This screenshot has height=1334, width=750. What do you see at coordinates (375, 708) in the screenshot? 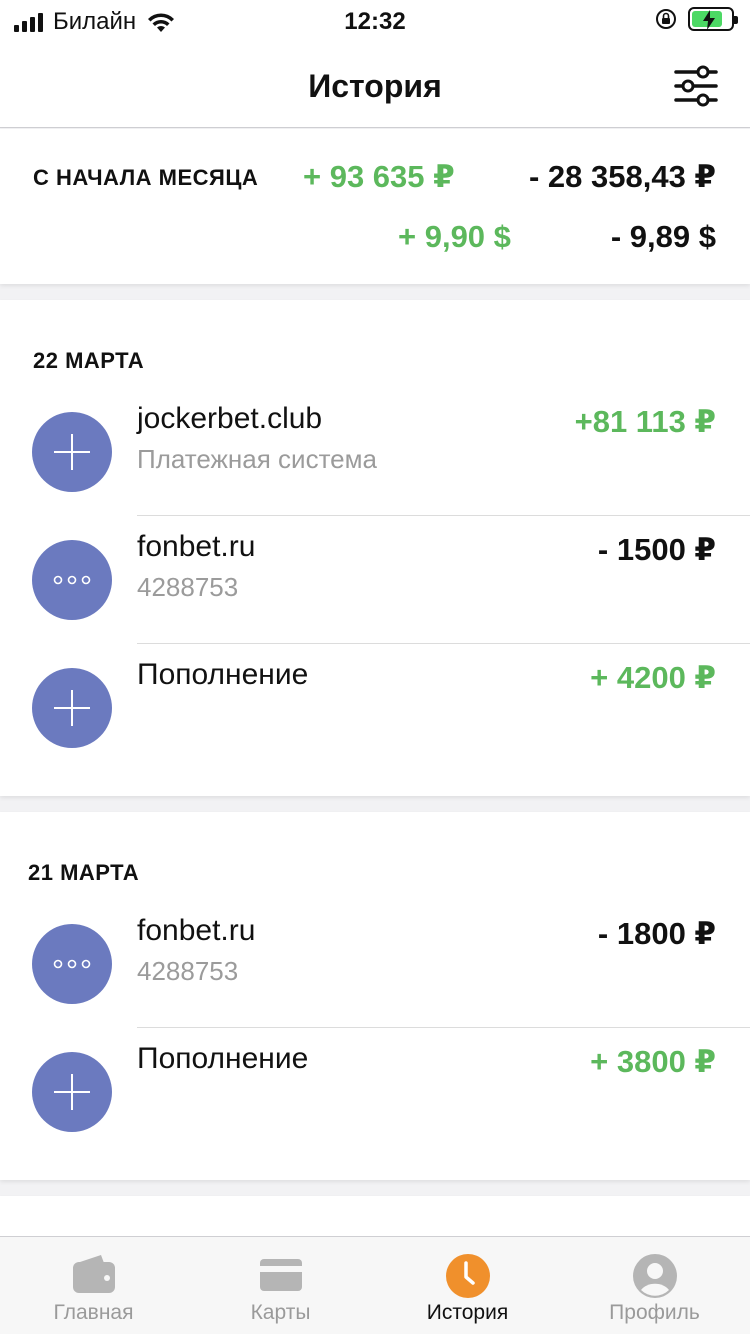
I see `transaction-row: Пополнение + 4200 ₽` at bounding box center [375, 708].